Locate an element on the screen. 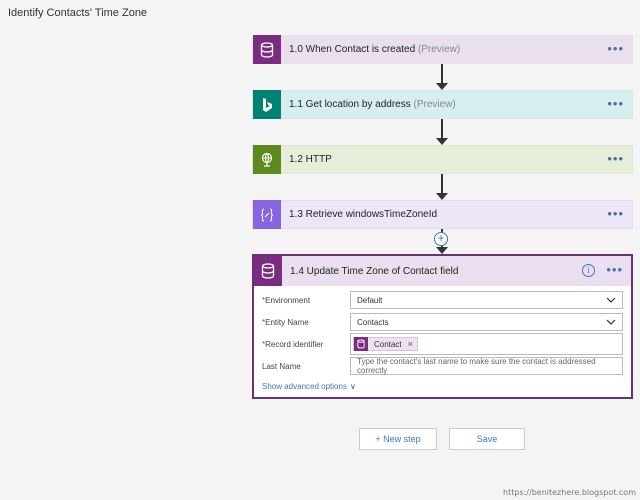 The image size is (640, 500). field-record-identifier: *Record identifier Contact × is located at coordinates (442, 344).